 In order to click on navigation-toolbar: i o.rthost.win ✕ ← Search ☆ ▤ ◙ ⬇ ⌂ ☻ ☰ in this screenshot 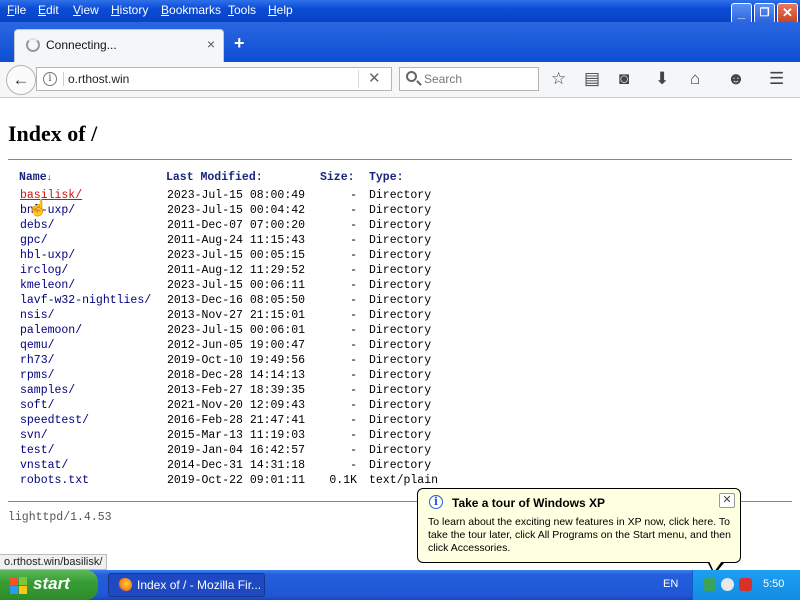, I will do `click(400, 80)`.